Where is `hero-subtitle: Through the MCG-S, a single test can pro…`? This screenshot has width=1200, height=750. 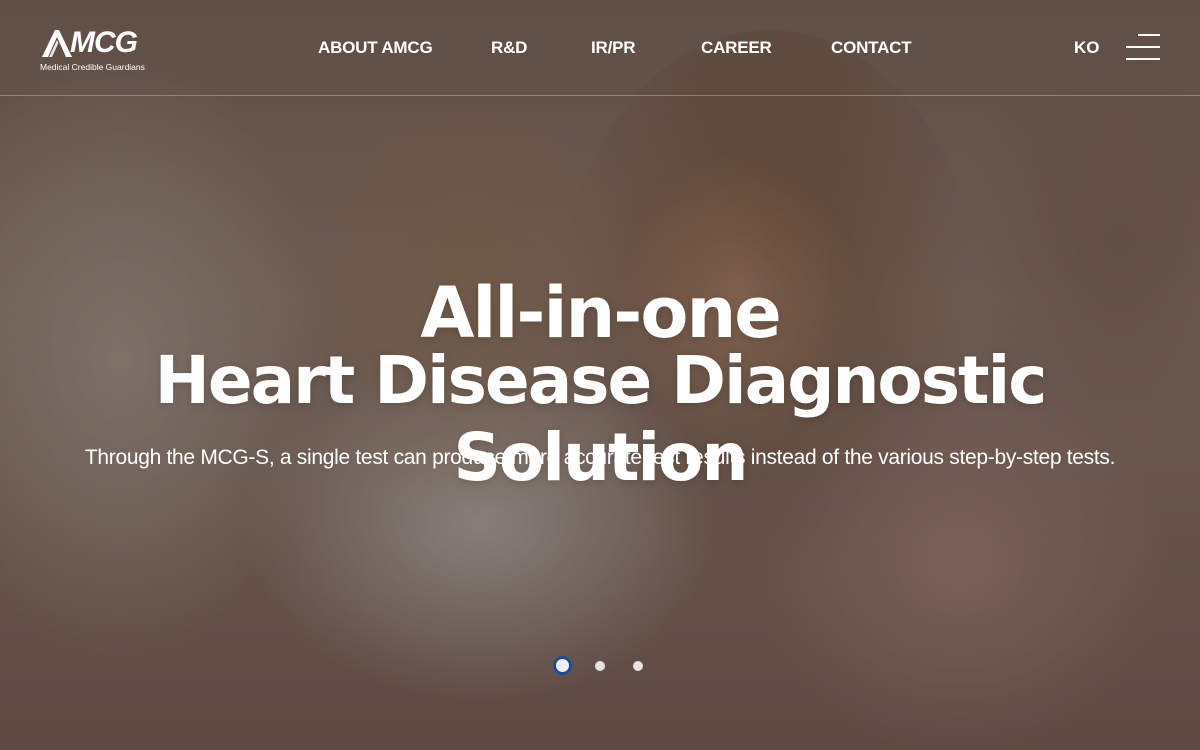
hero-subtitle: Through the MCG-S, a single test can pro… is located at coordinates (600, 457).